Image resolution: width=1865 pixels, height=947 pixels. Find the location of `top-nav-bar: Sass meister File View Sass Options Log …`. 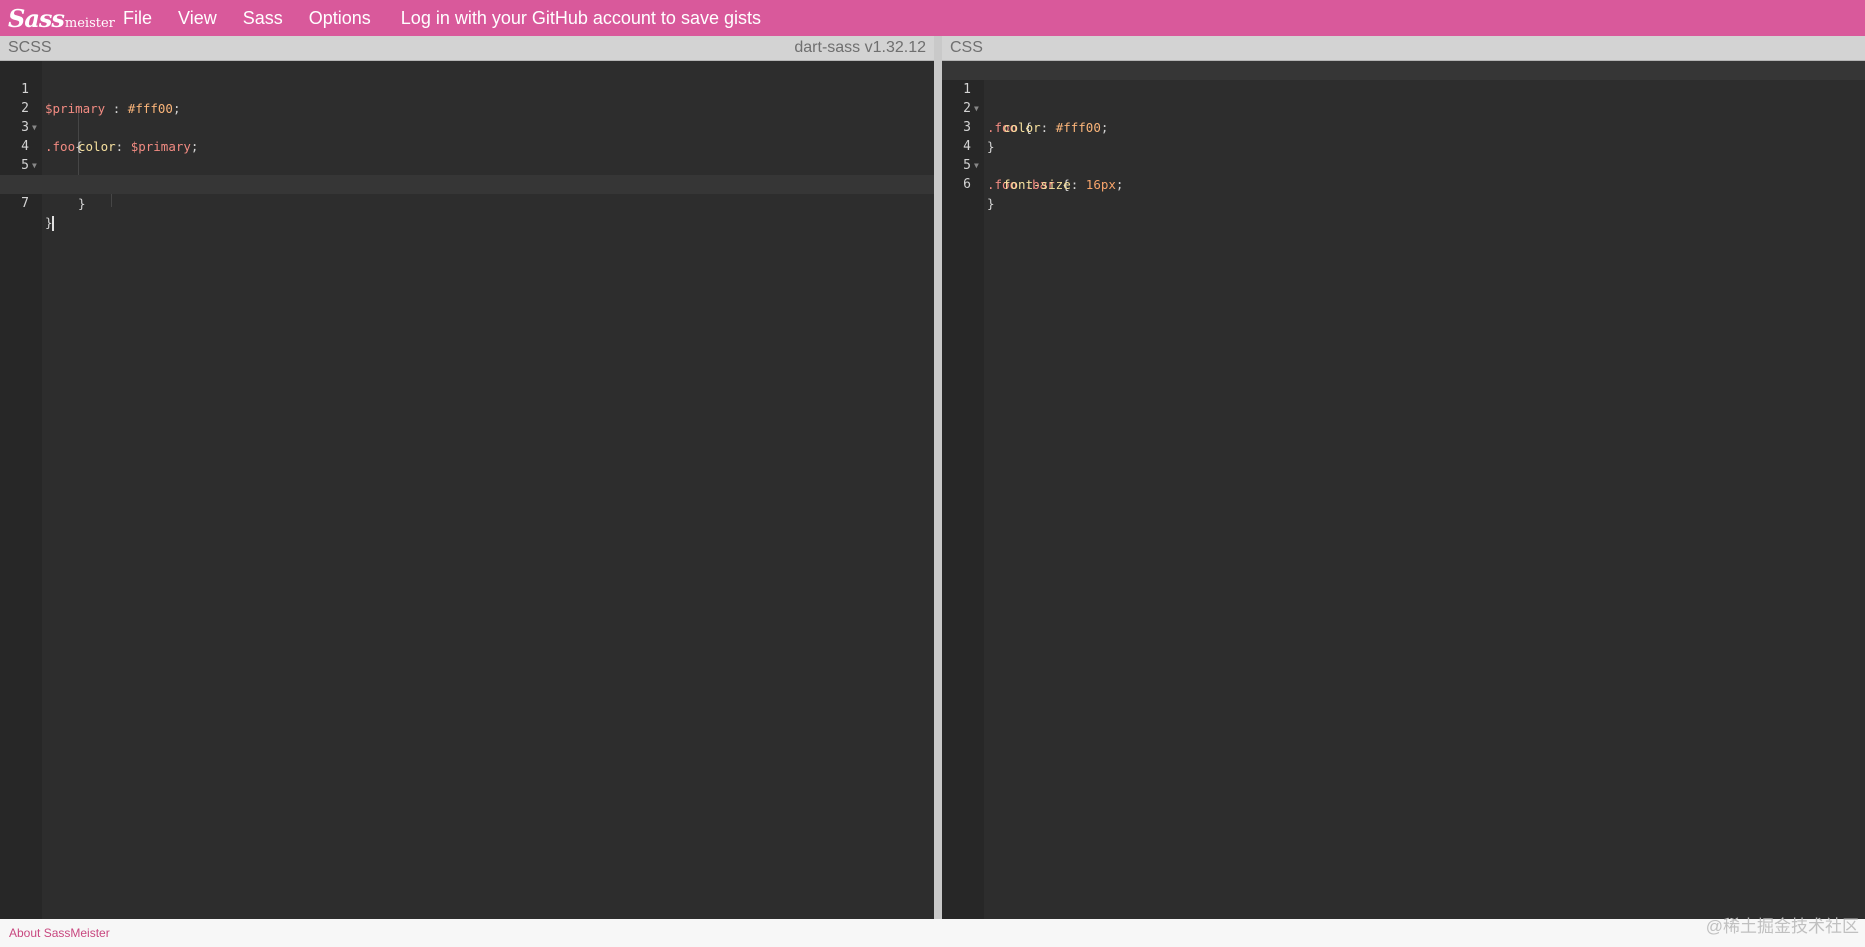

top-nav-bar: Sass meister File View Sass Options Log … is located at coordinates (932, 18).